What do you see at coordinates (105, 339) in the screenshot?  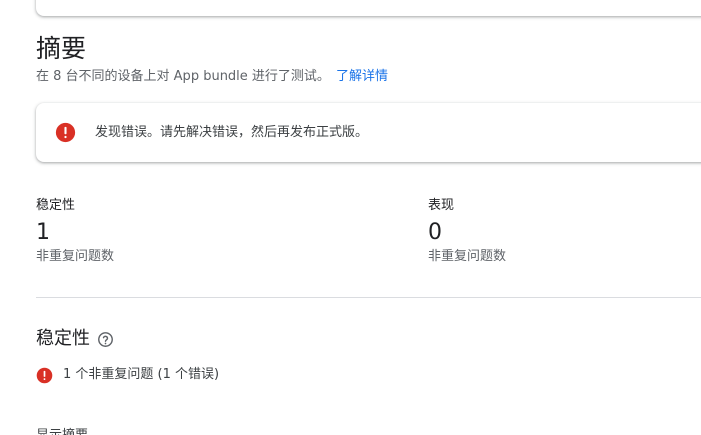 I see `help-circle-icon` at bounding box center [105, 339].